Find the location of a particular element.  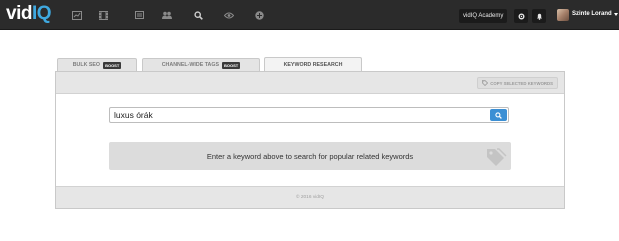

tab-bulk-seo: BULK SEO BOOST is located at coordinates (97, 64).